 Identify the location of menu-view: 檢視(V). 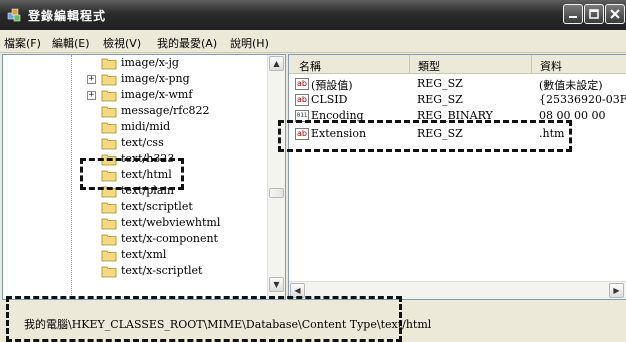
(122, 43).